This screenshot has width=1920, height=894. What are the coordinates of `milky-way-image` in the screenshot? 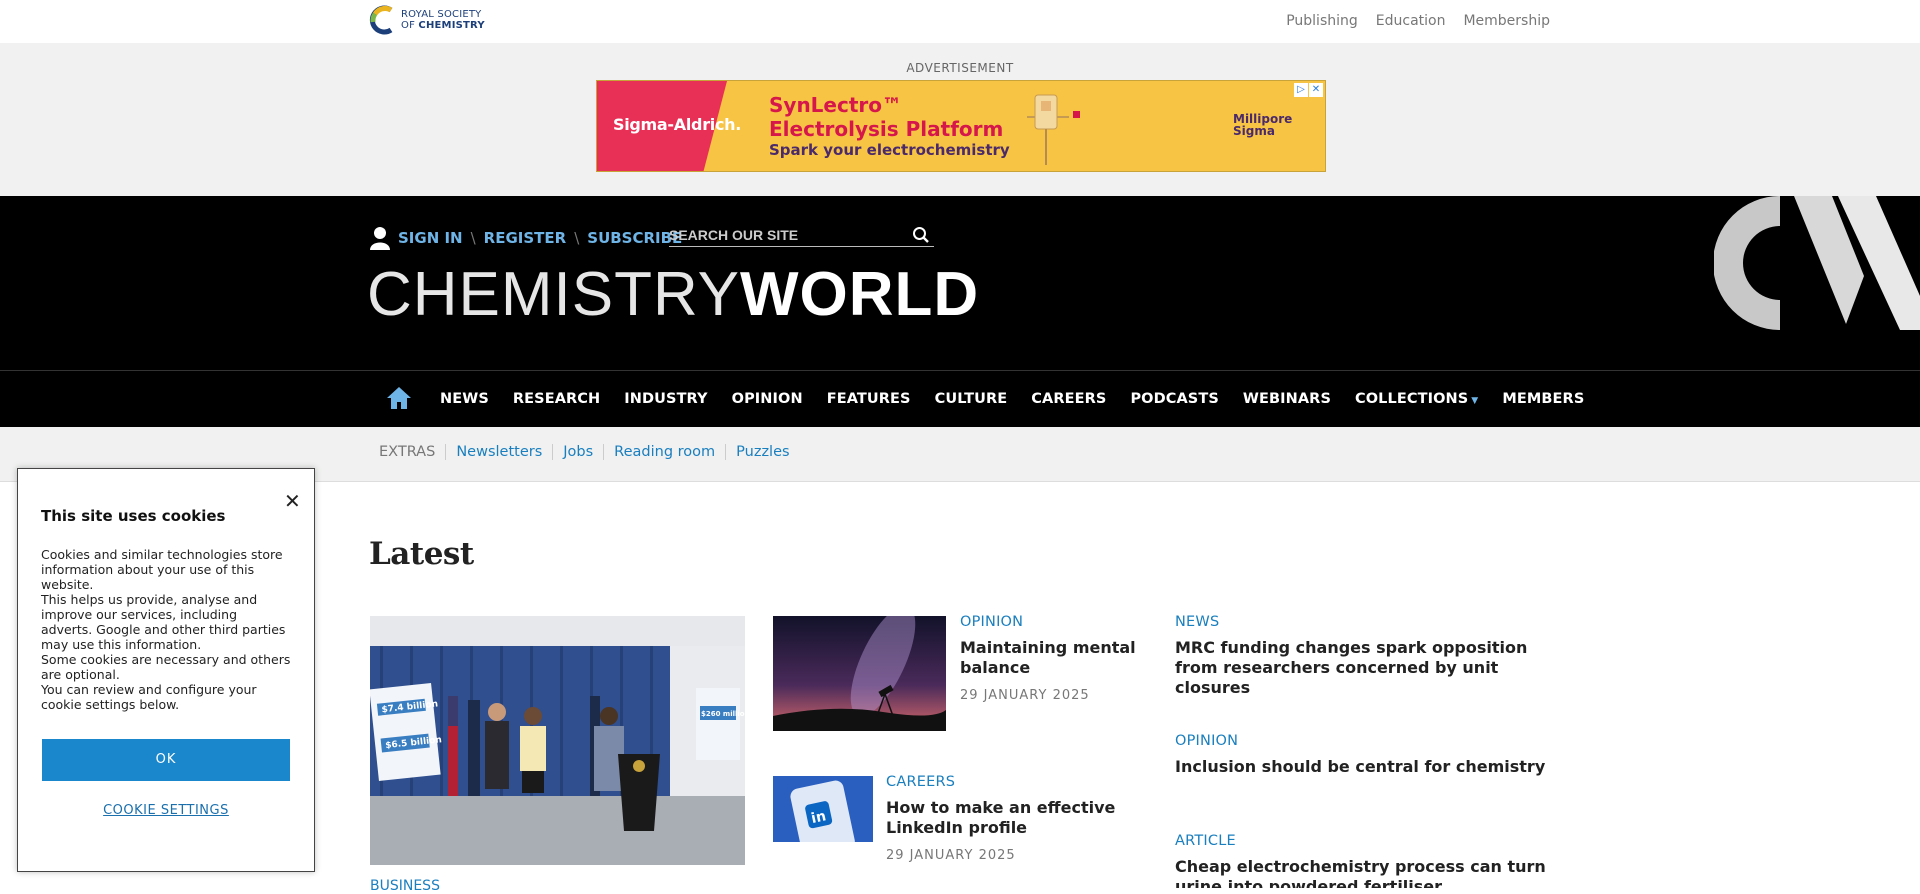 It's located at (859, 668).